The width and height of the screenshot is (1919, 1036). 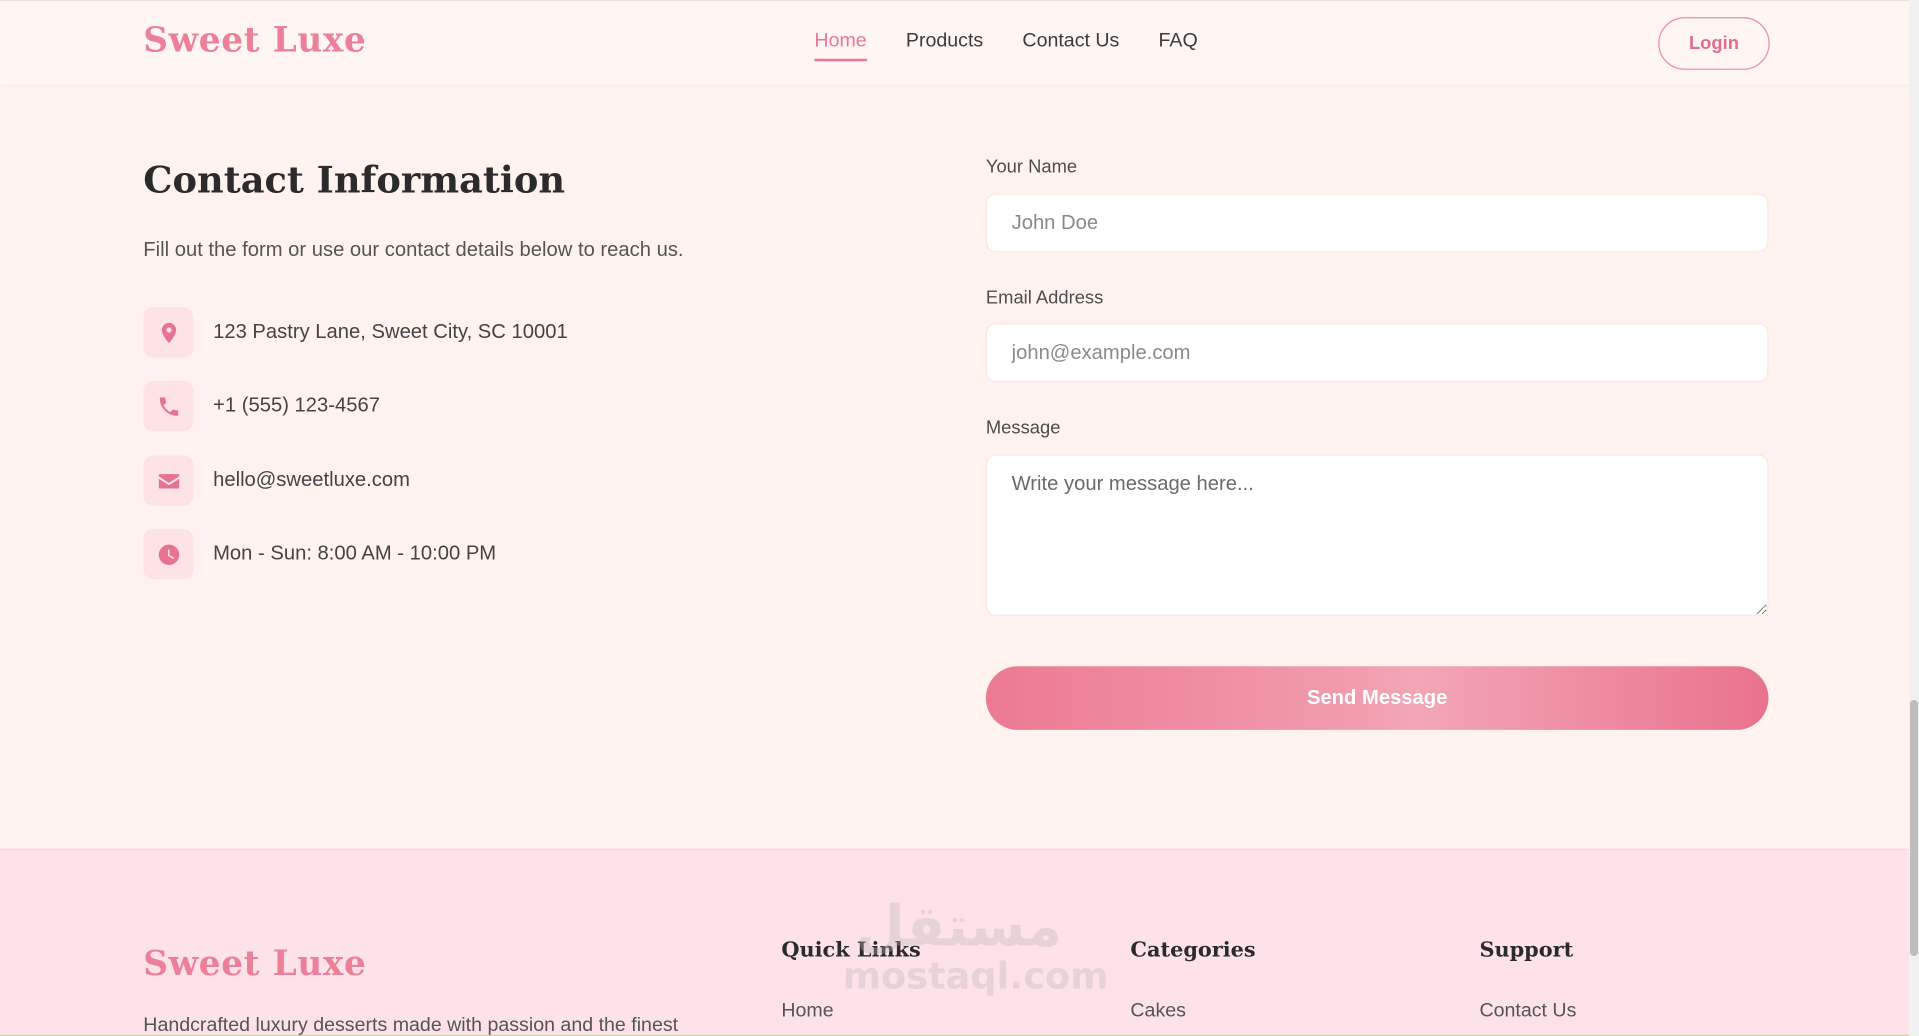 I want to click on contact-item-phone: +1 (555) 123-4567, so click(x=261, y=406).